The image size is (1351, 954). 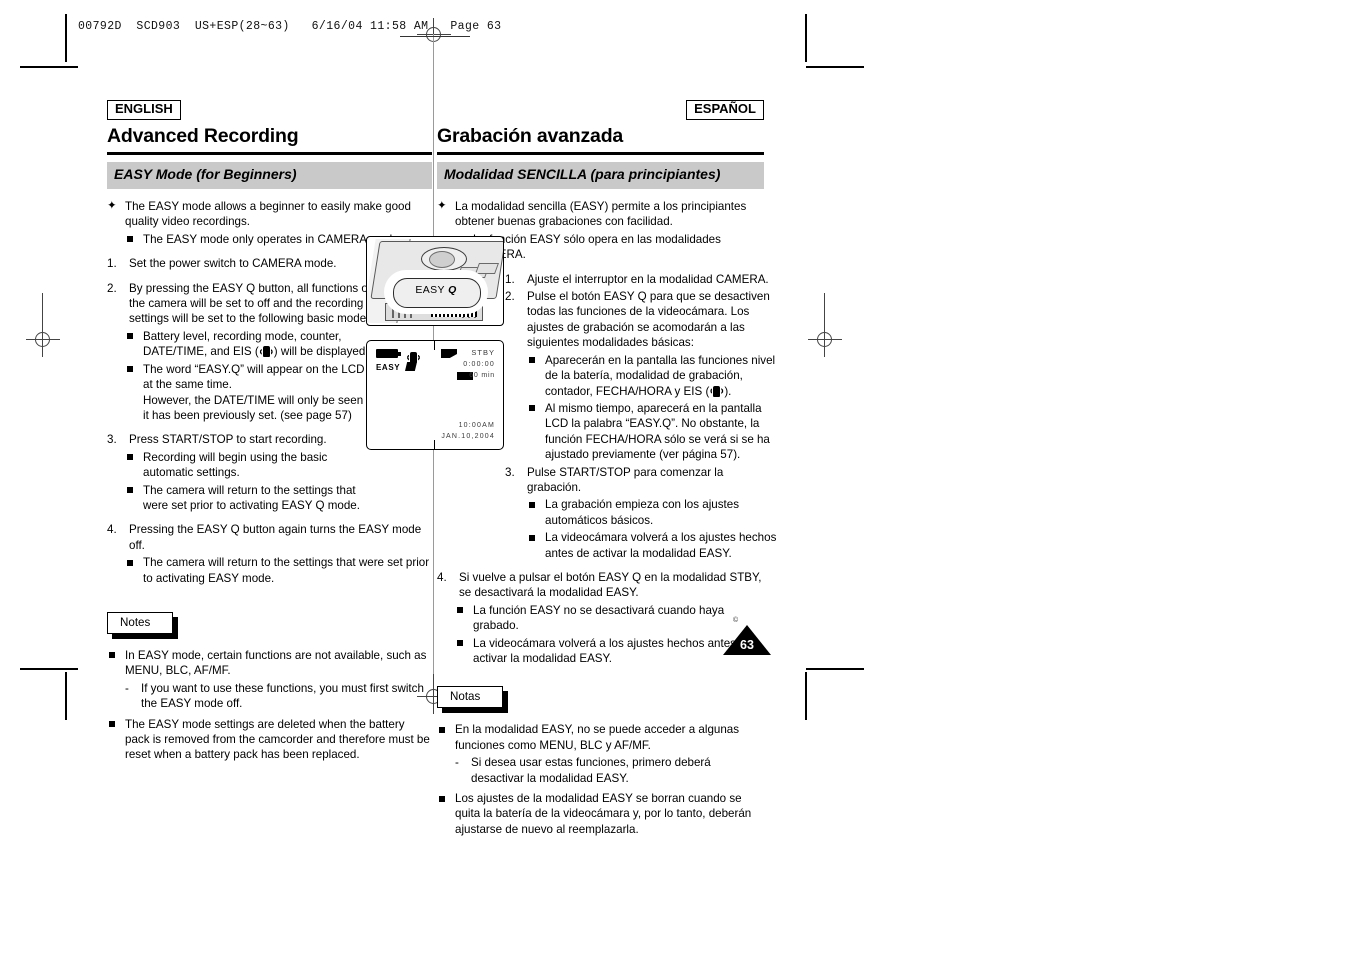 What do you see at coordinates (725, 110) in the screenshot?
I see `language-tag-spanish: ESPAÑOL` at bounding box center [725, 110].